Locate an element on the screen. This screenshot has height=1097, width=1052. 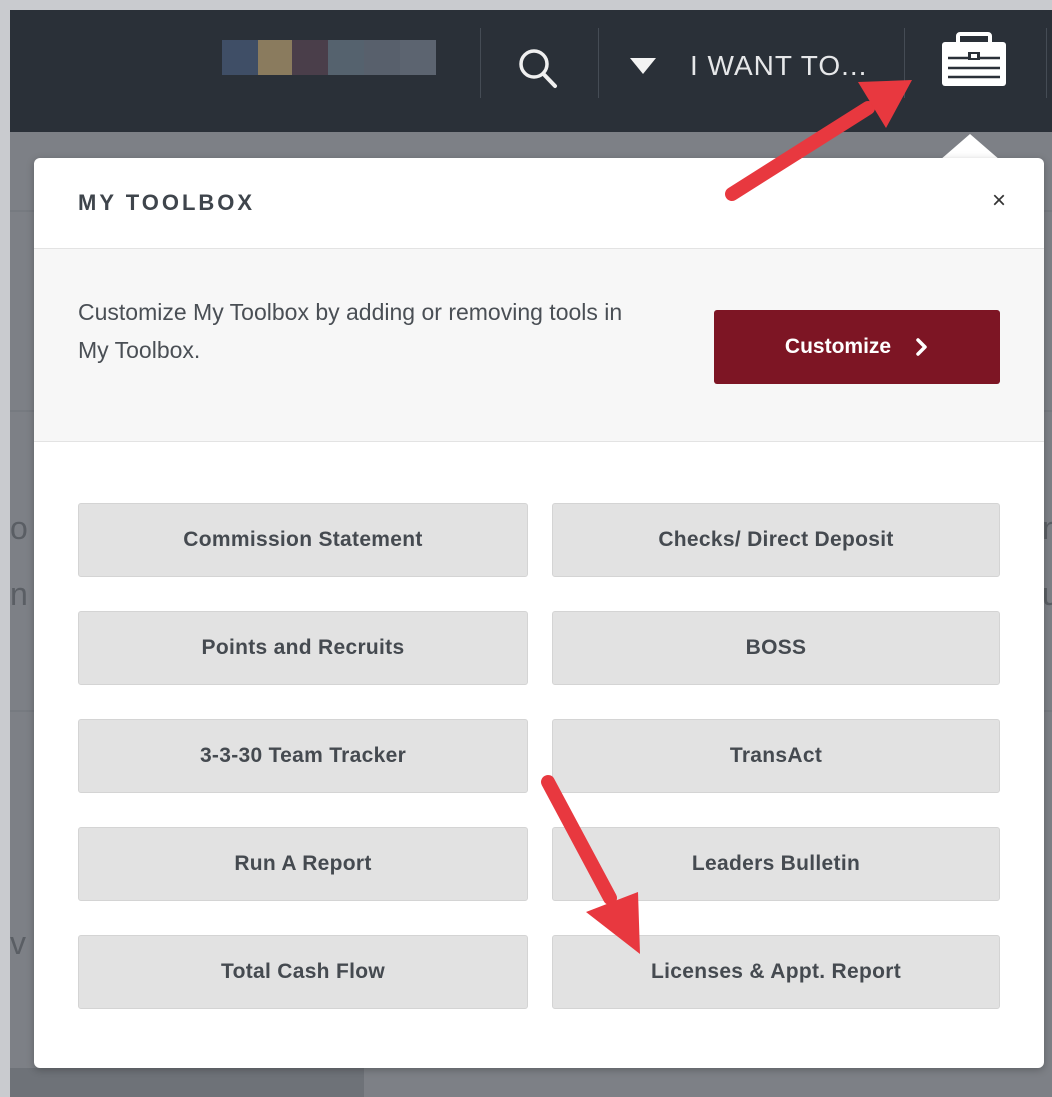
tool-label: Checks/ Direct Deposit is located at coordinates (776, 539).